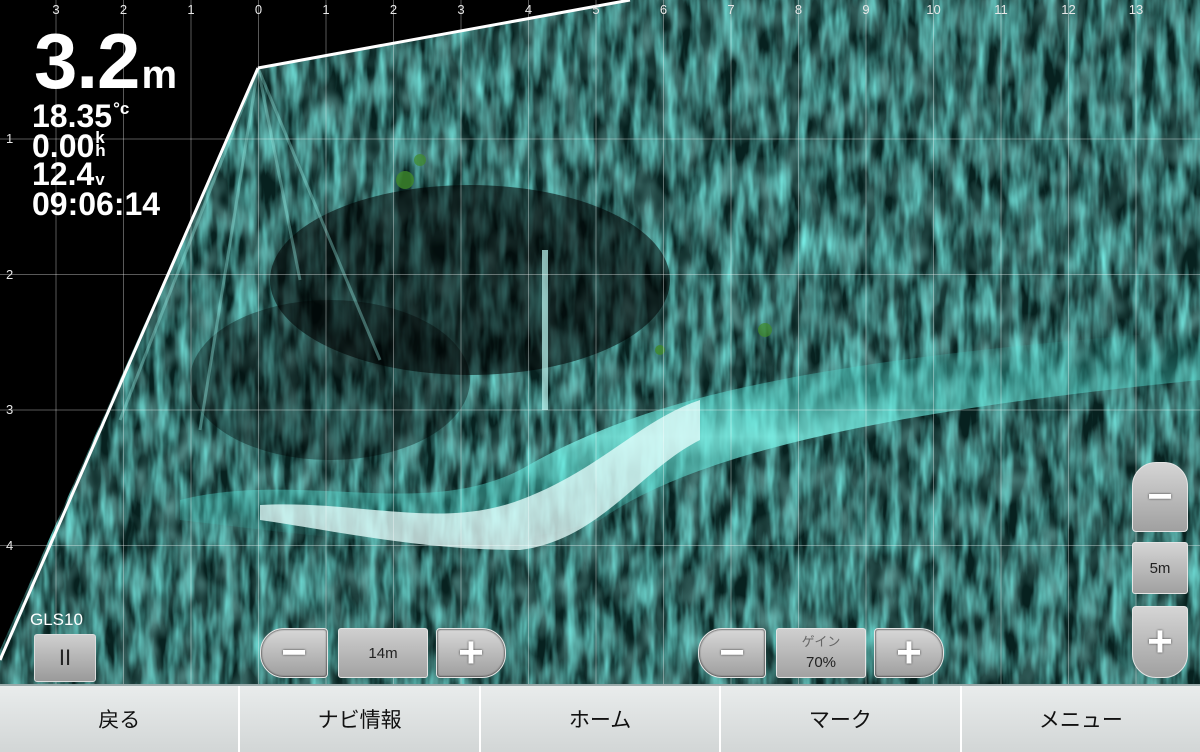 The width and height of the screenshot is (1200, 752). I want to click on horizontal-tick-label: 5, so click(596, 9).